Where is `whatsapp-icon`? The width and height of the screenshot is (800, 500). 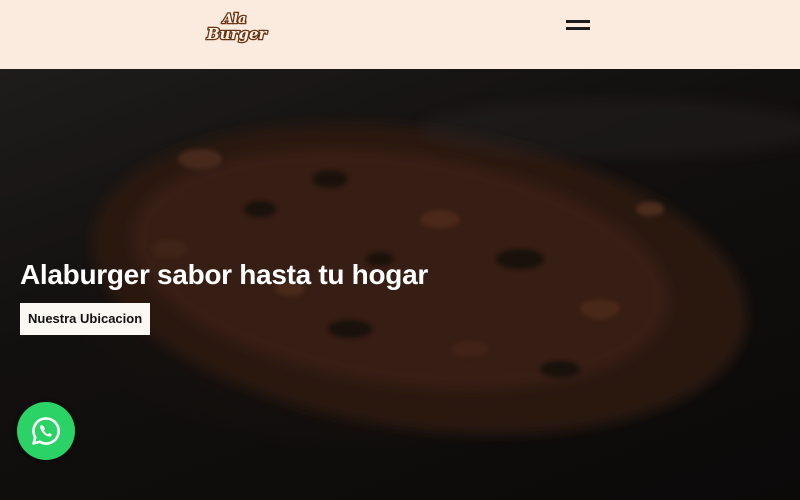 whatsapp-icon is located at coordinates (46, 431).